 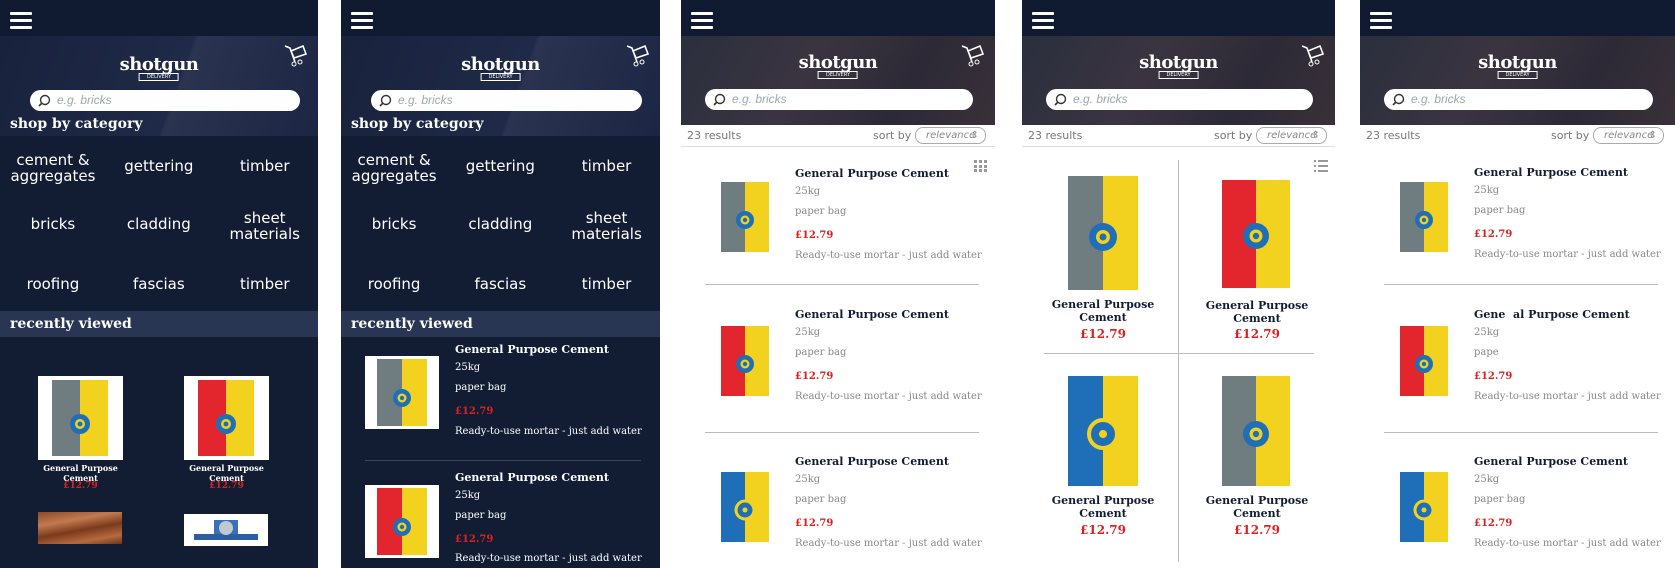 I want to click on product-image-timber, so click(x=80, y=528).